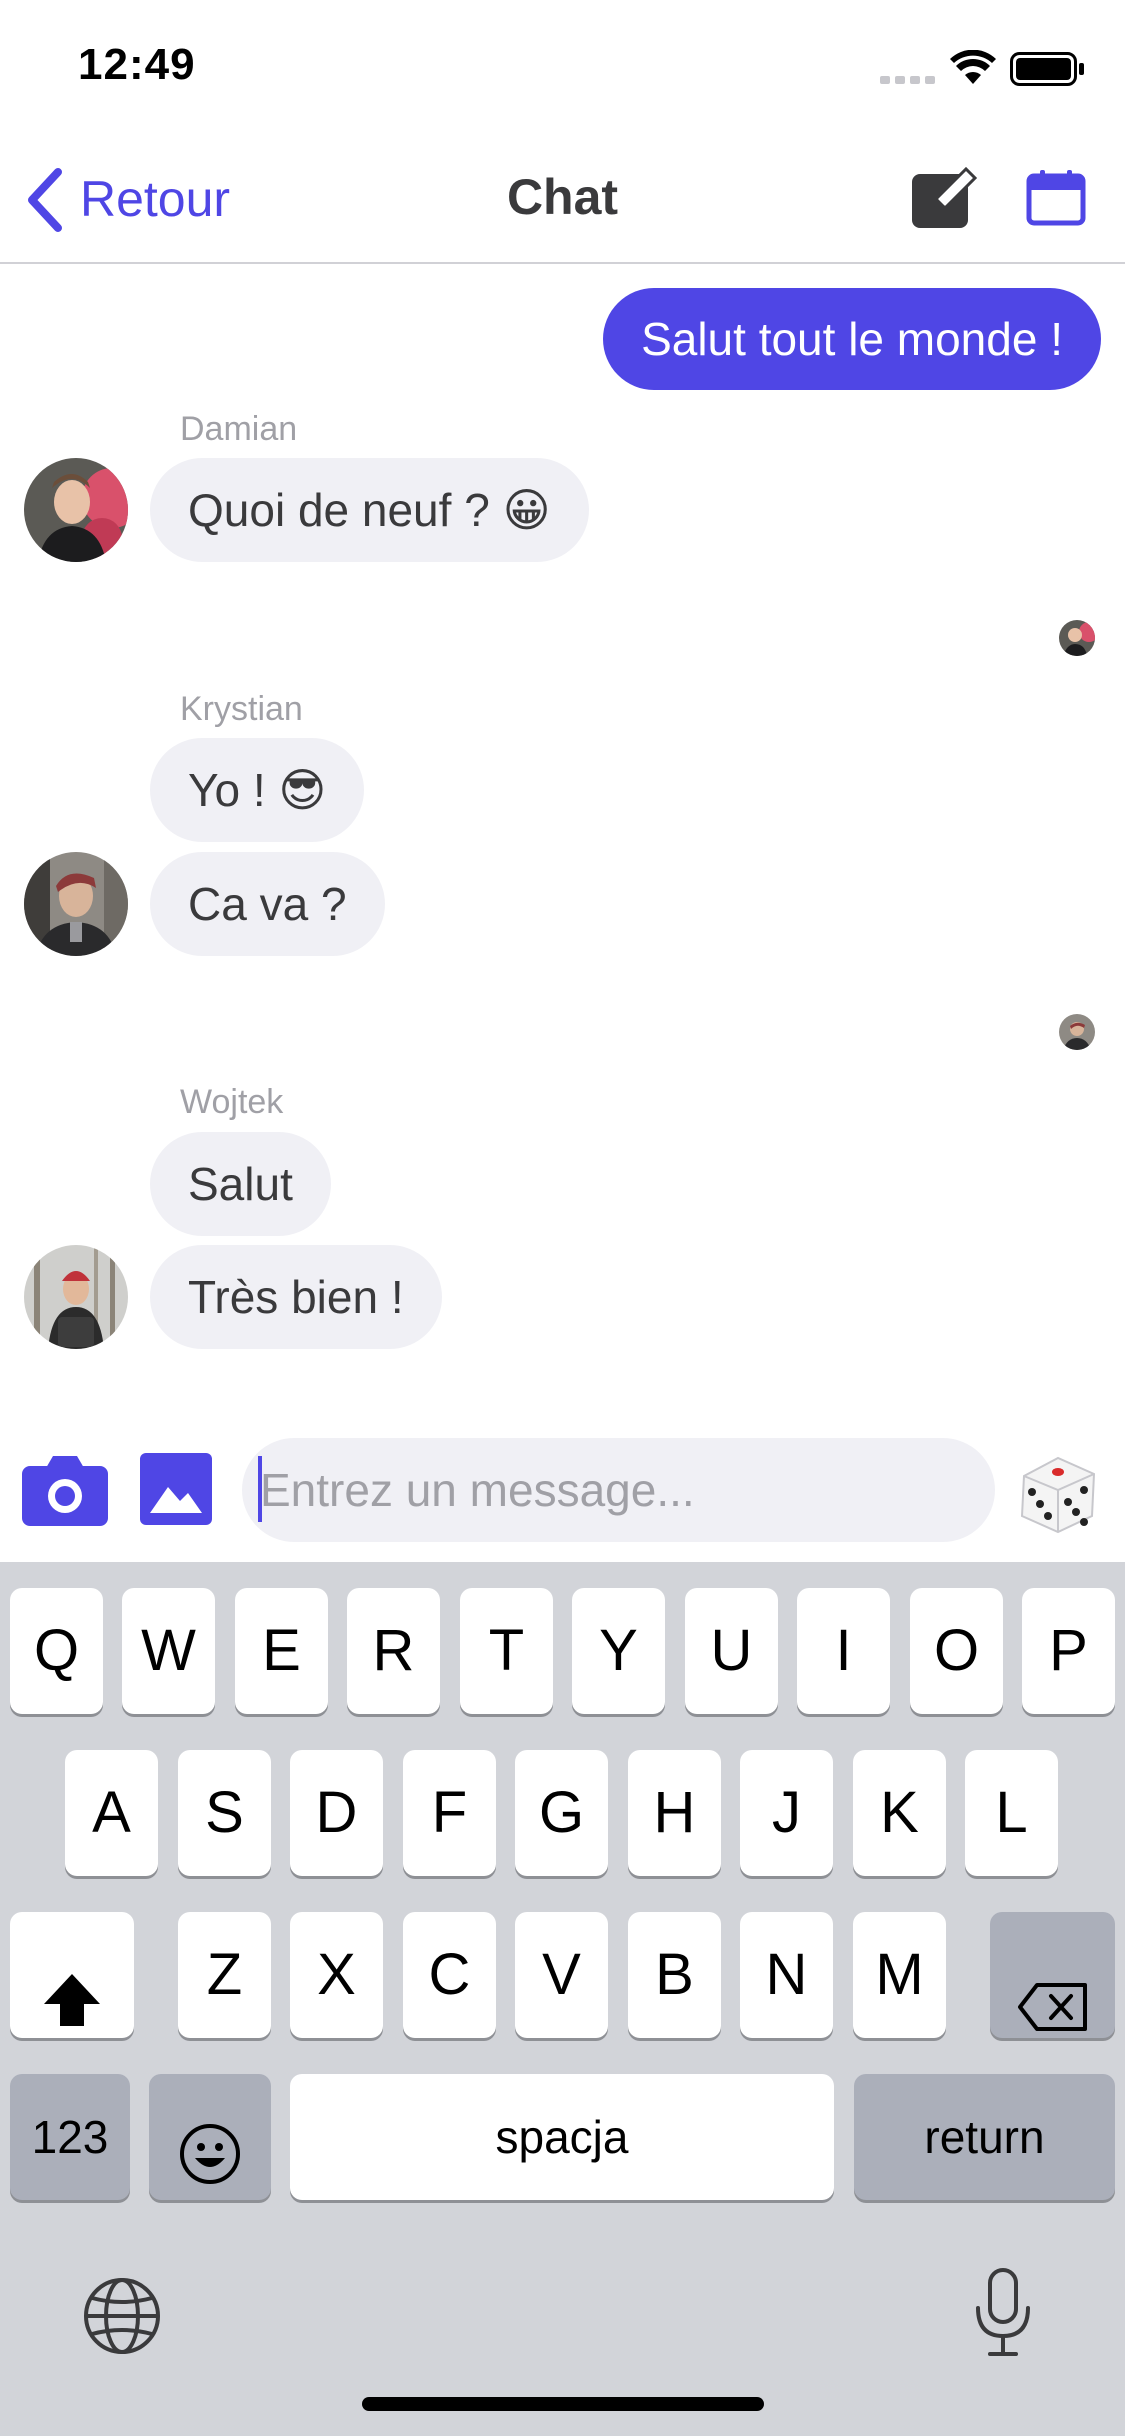 The image size is (1125, 2436). What do you see at coordinates (267, 904) in the screenshot?
I see `incoming-message: Ca va ?` at bounding box center [267, 904].